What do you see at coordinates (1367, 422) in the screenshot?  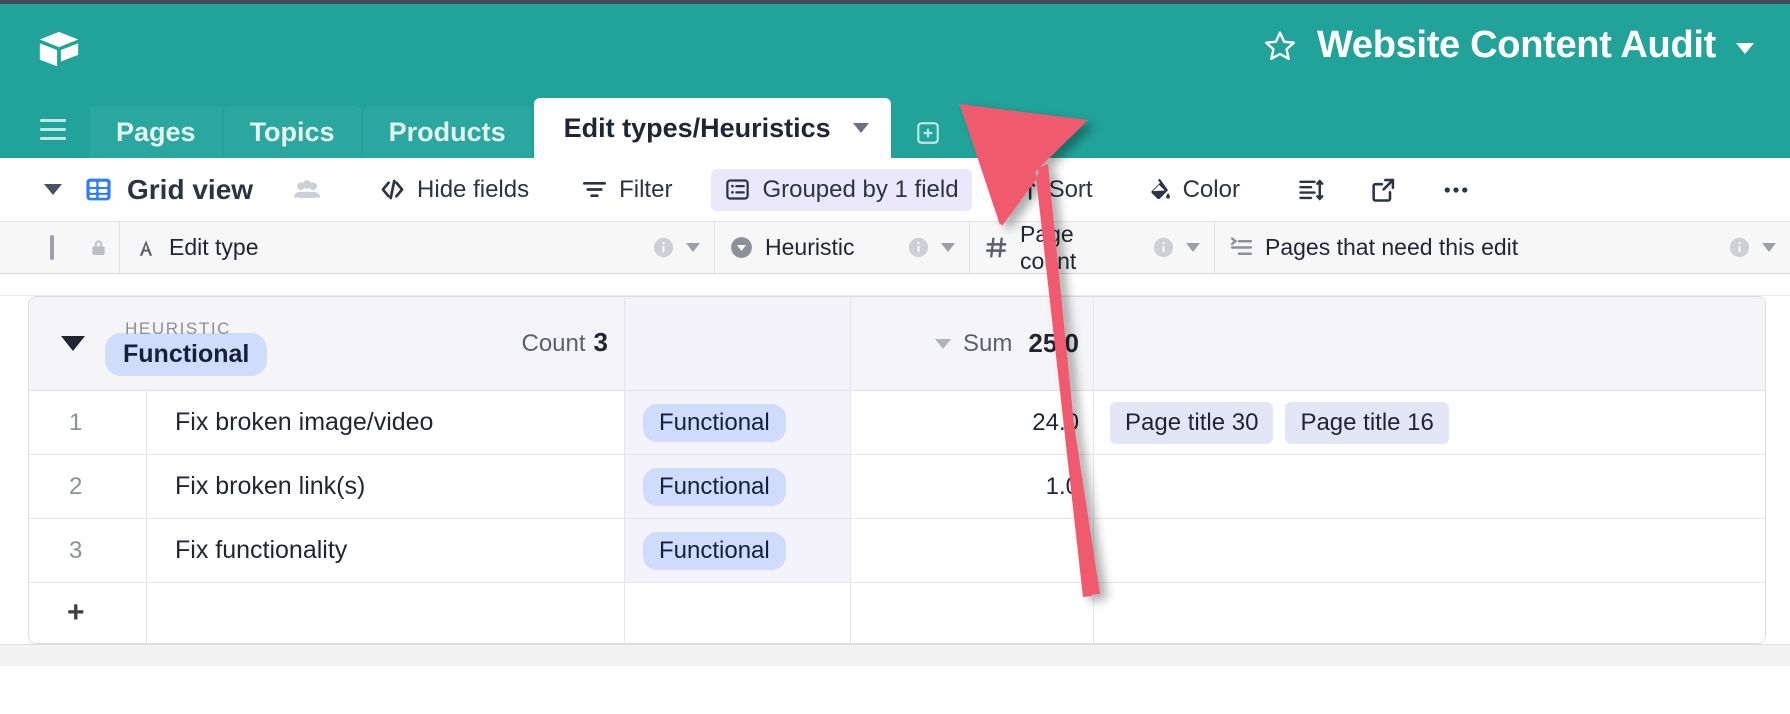 I see `linked-record-chip: Page title 16` at bounding box center [1367, 422].